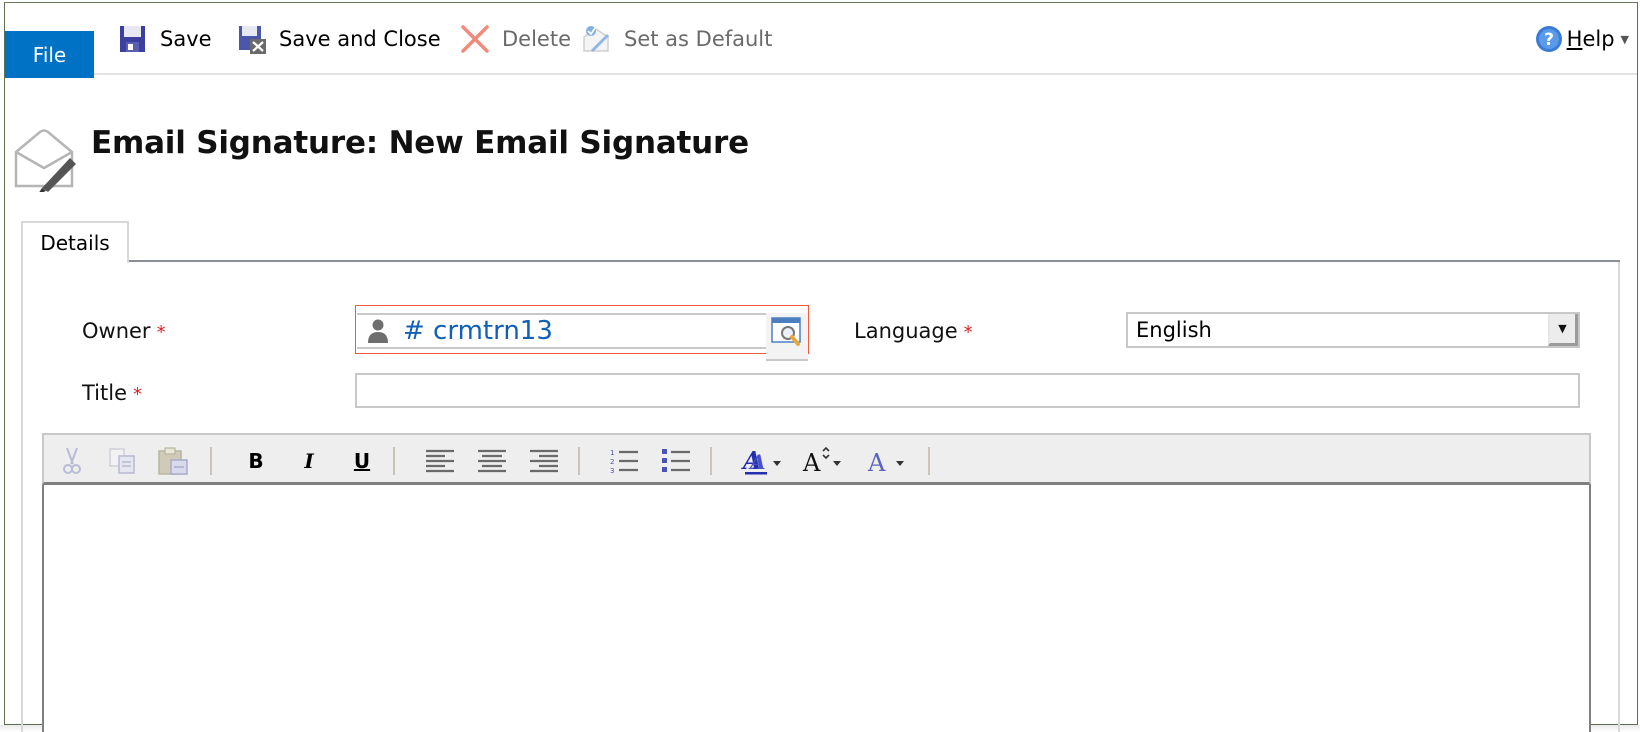 This screenshot has width=1640, height=732. Describe the element at coordinates (1624, 39) in the screenshot. I see `chevron-down-icon: ▼` at that location.